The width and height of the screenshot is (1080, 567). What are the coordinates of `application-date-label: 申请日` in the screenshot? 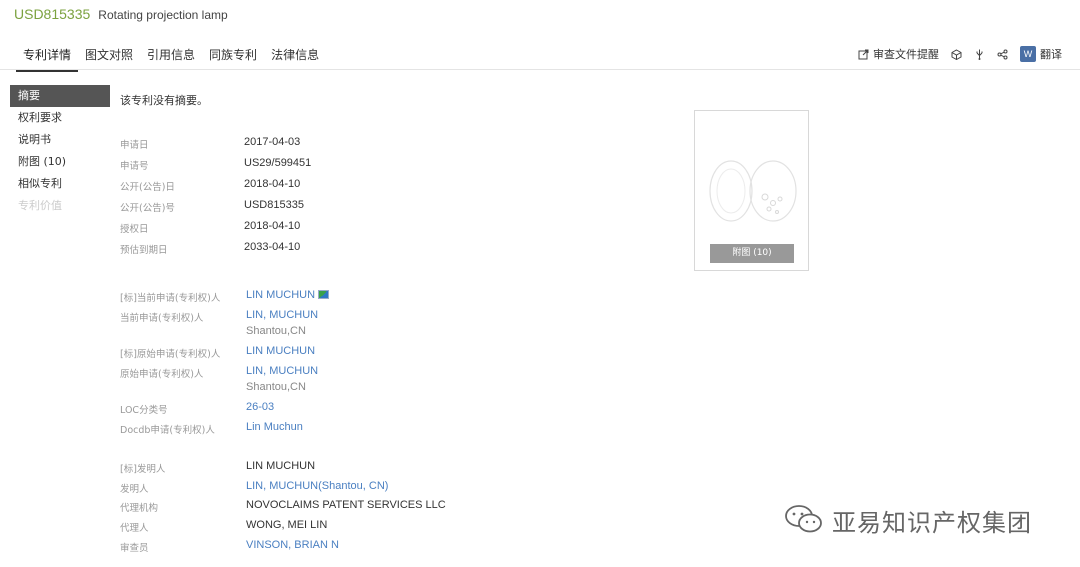 It's located at (134, 145).